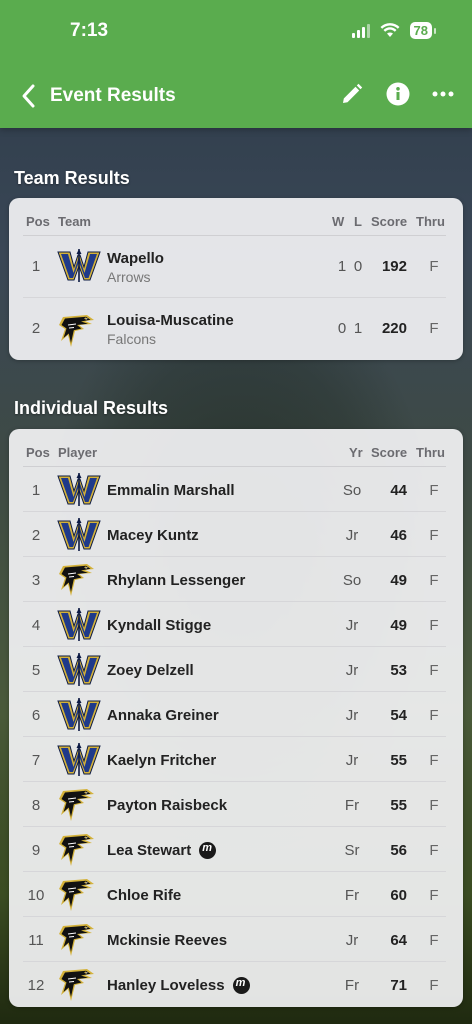 The width and height of the screenshot is (472, 1024). Describe the element at coordinates (398, 760) in the screenshot. I see `player-score: 55` at that location.